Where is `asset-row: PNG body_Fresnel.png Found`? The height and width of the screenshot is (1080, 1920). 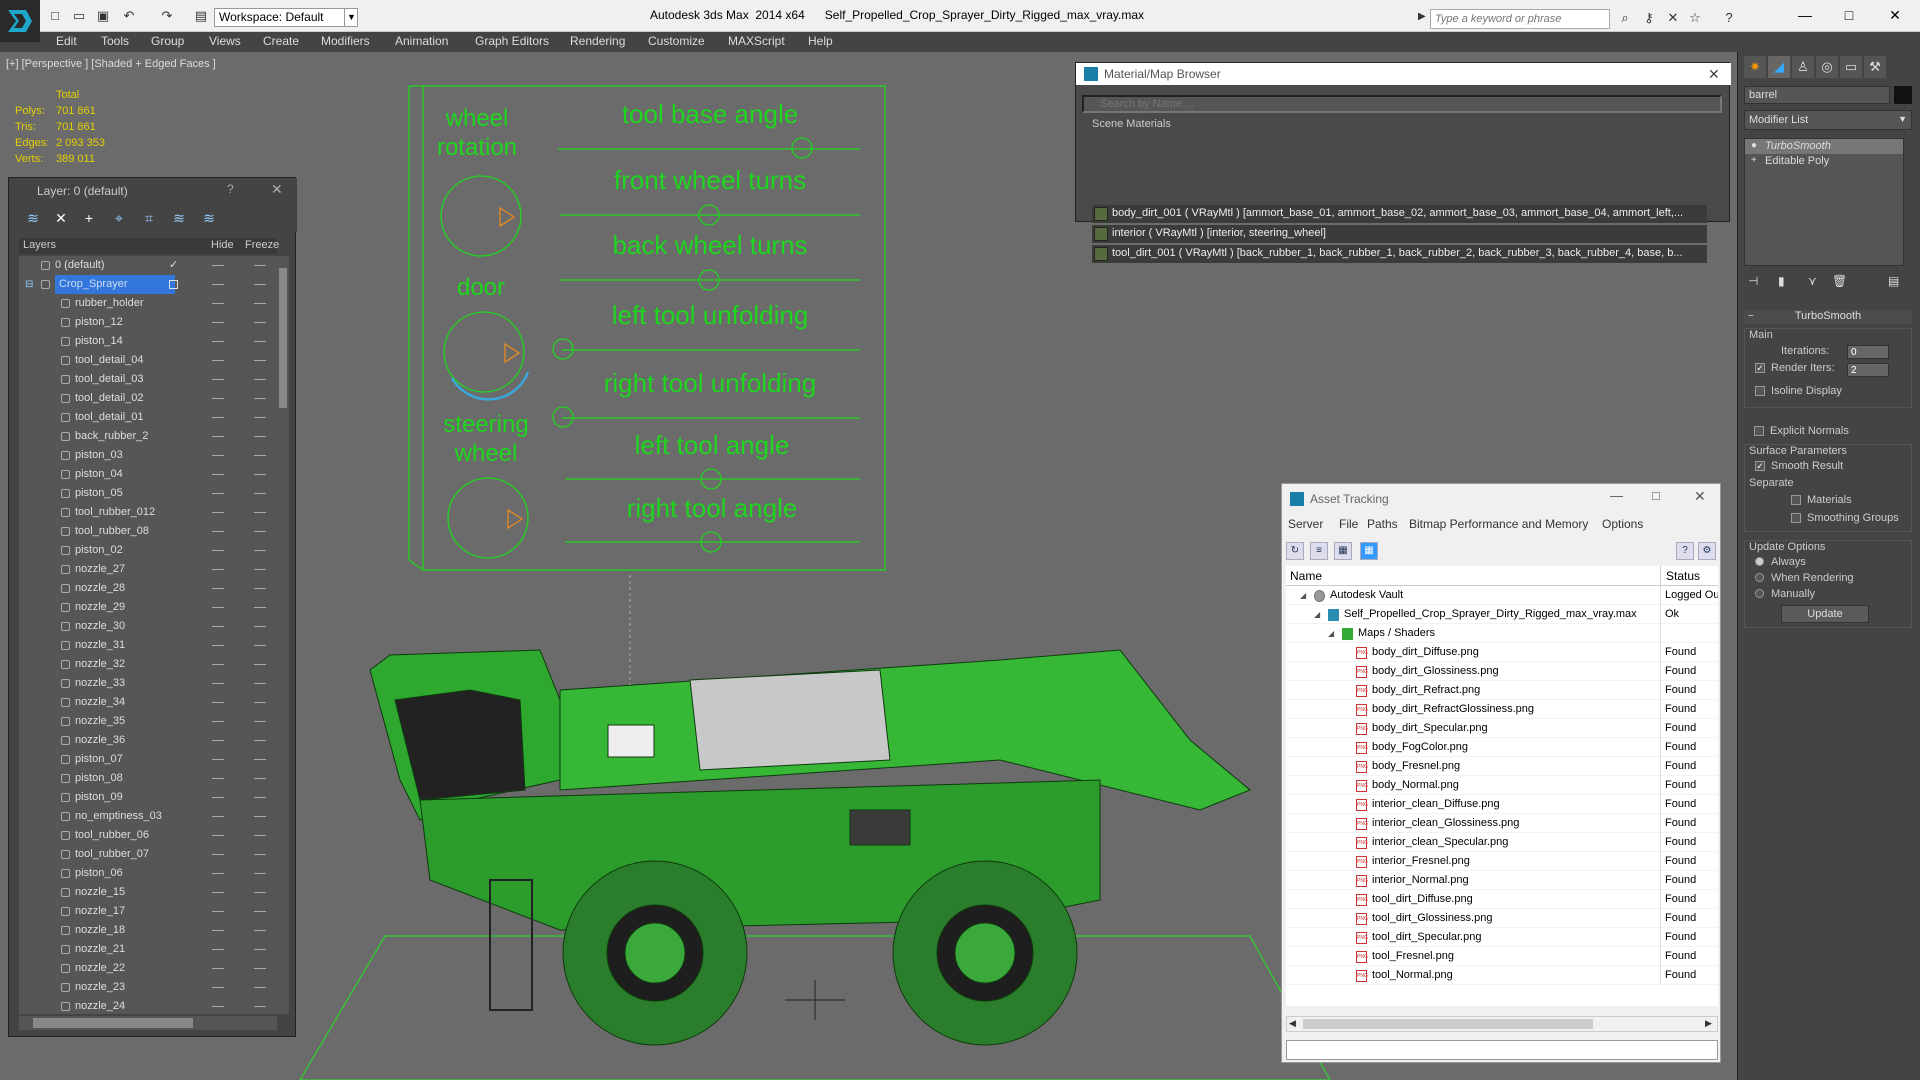
asset-row: PNG body_Fresnel.png Found is located at coordinates (1502, 766).